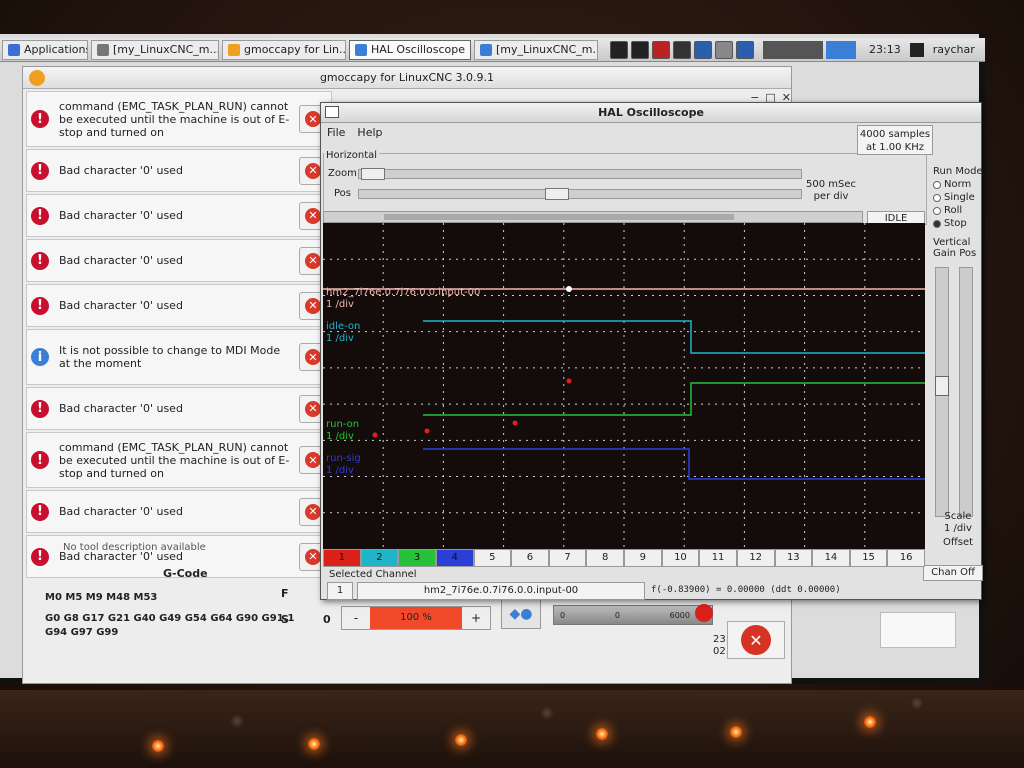  Describe the element at coordinates (530, 558) in the screenshot. I see `channel-button: 6` at that location.